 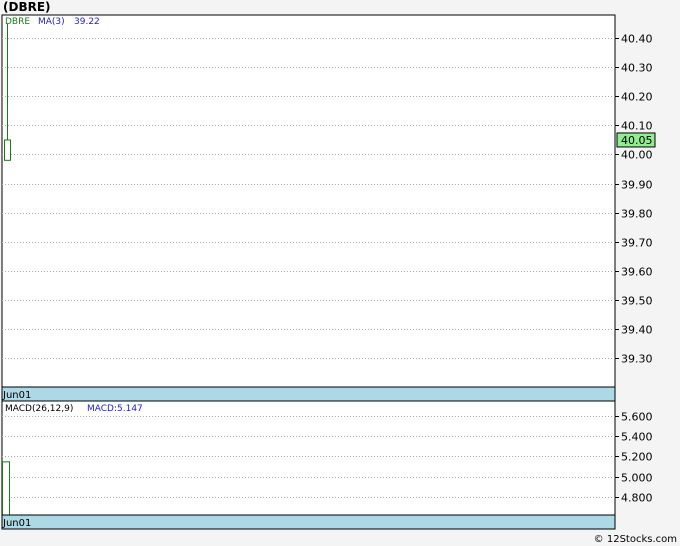 I want to click on last-price-label: 40.05, so click(x=637, y=140).